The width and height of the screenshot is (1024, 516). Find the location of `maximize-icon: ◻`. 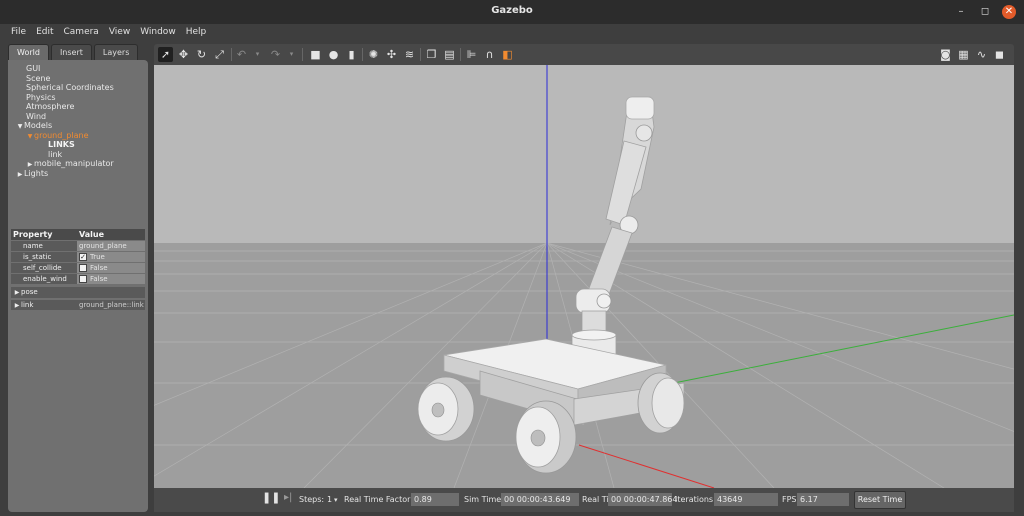

maximize-icon: ◻ is located at coordinates (985, 12).